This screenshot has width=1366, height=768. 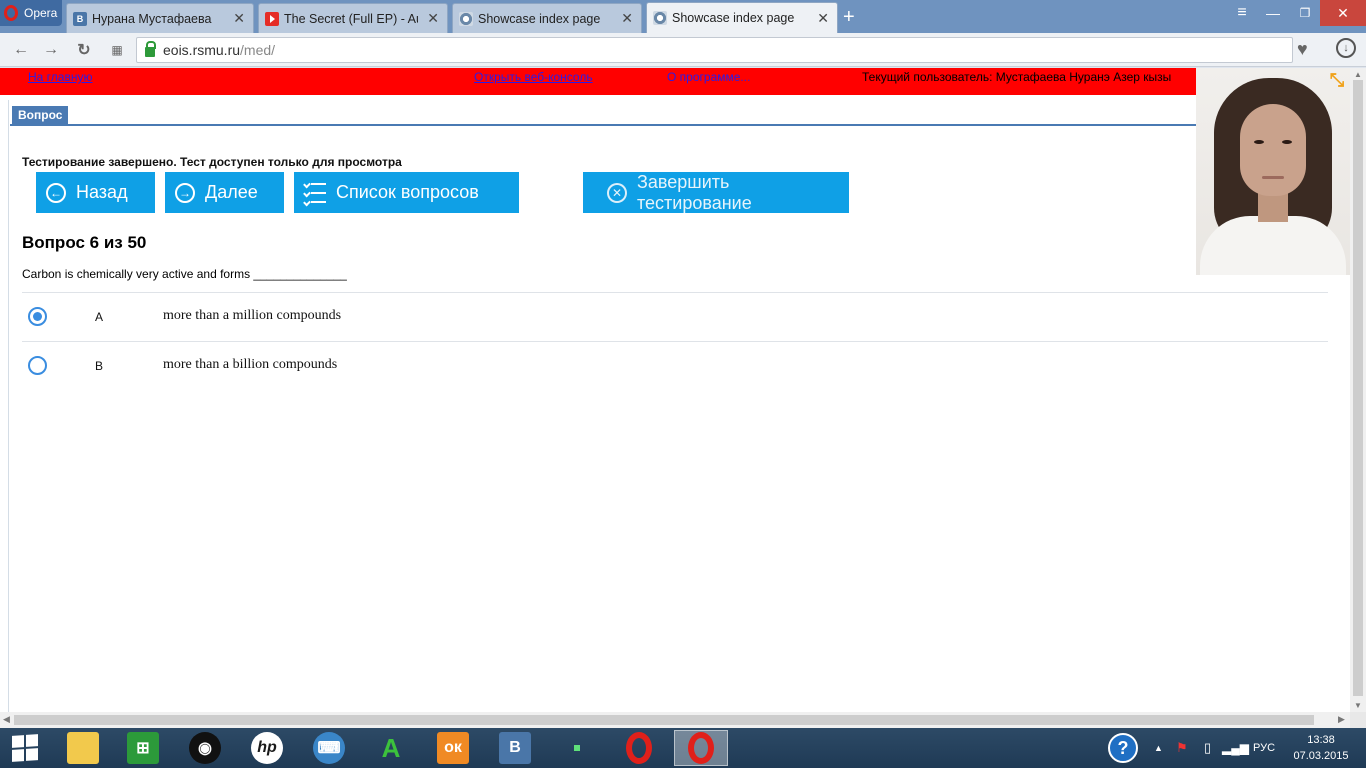 What do you see at coordinates (1358, 74) in the screenshot?
I see `scroll-up-icon: ▲` at bounding box center [1358, 74].